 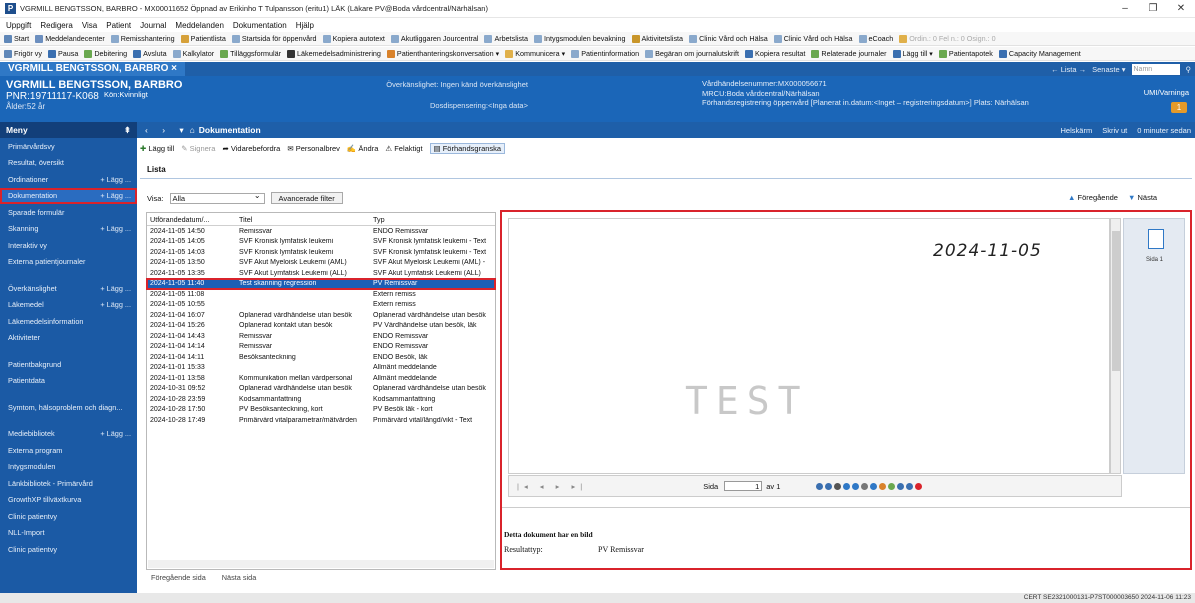 I want to click on menu-dokumentation: Dokumentation, so click(x=260, y=25).